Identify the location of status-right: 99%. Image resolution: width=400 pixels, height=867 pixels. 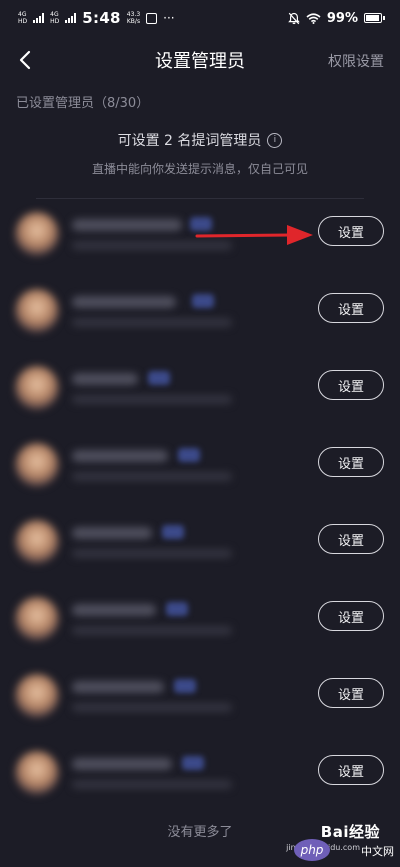
(336, 18).